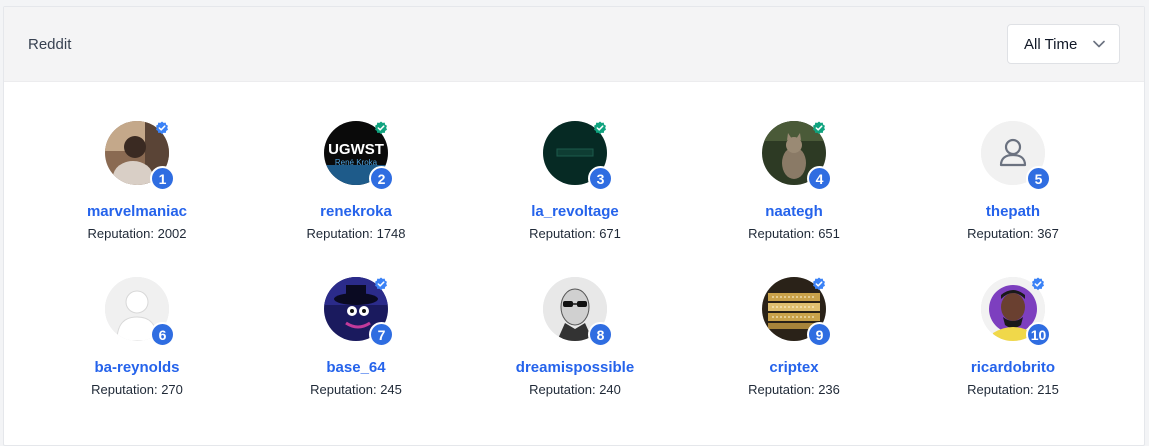  Describe the element at coordinates (137, 211) in the screenshot. I see `username-link: marvelmaniac` at that location.